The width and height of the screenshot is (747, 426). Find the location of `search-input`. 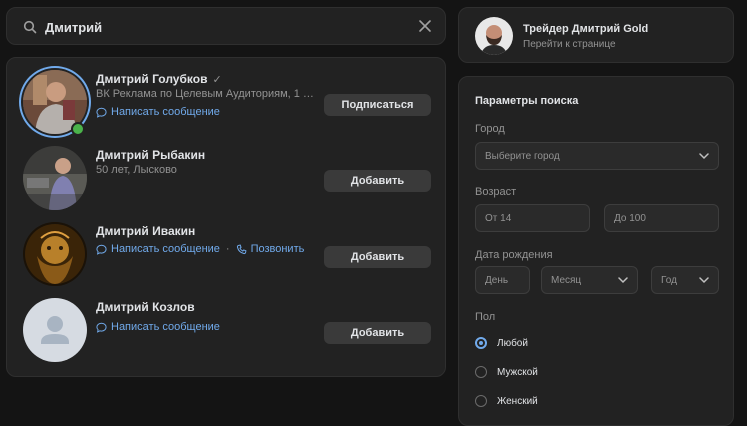

search-input is located at coordinates (225, 27).